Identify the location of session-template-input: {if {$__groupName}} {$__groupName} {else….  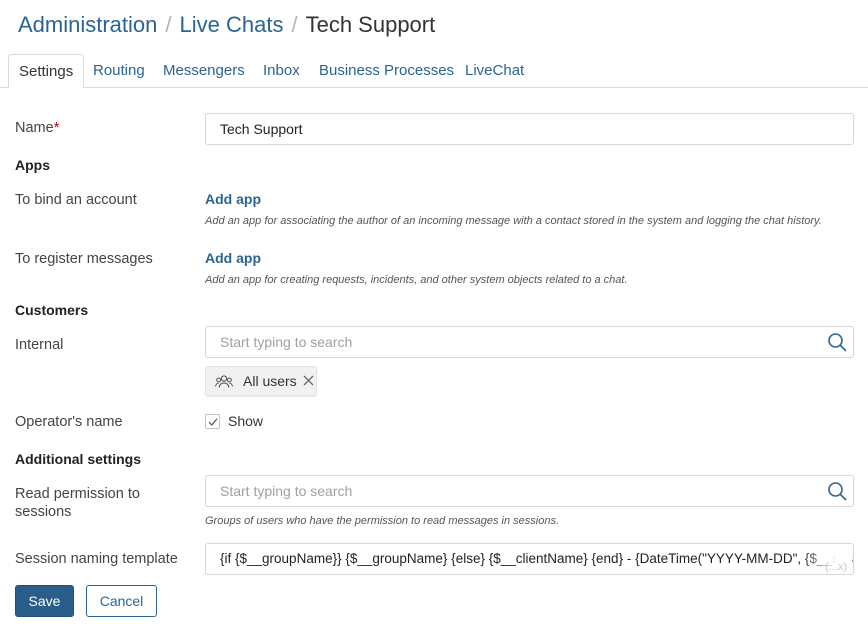
(529, 559).